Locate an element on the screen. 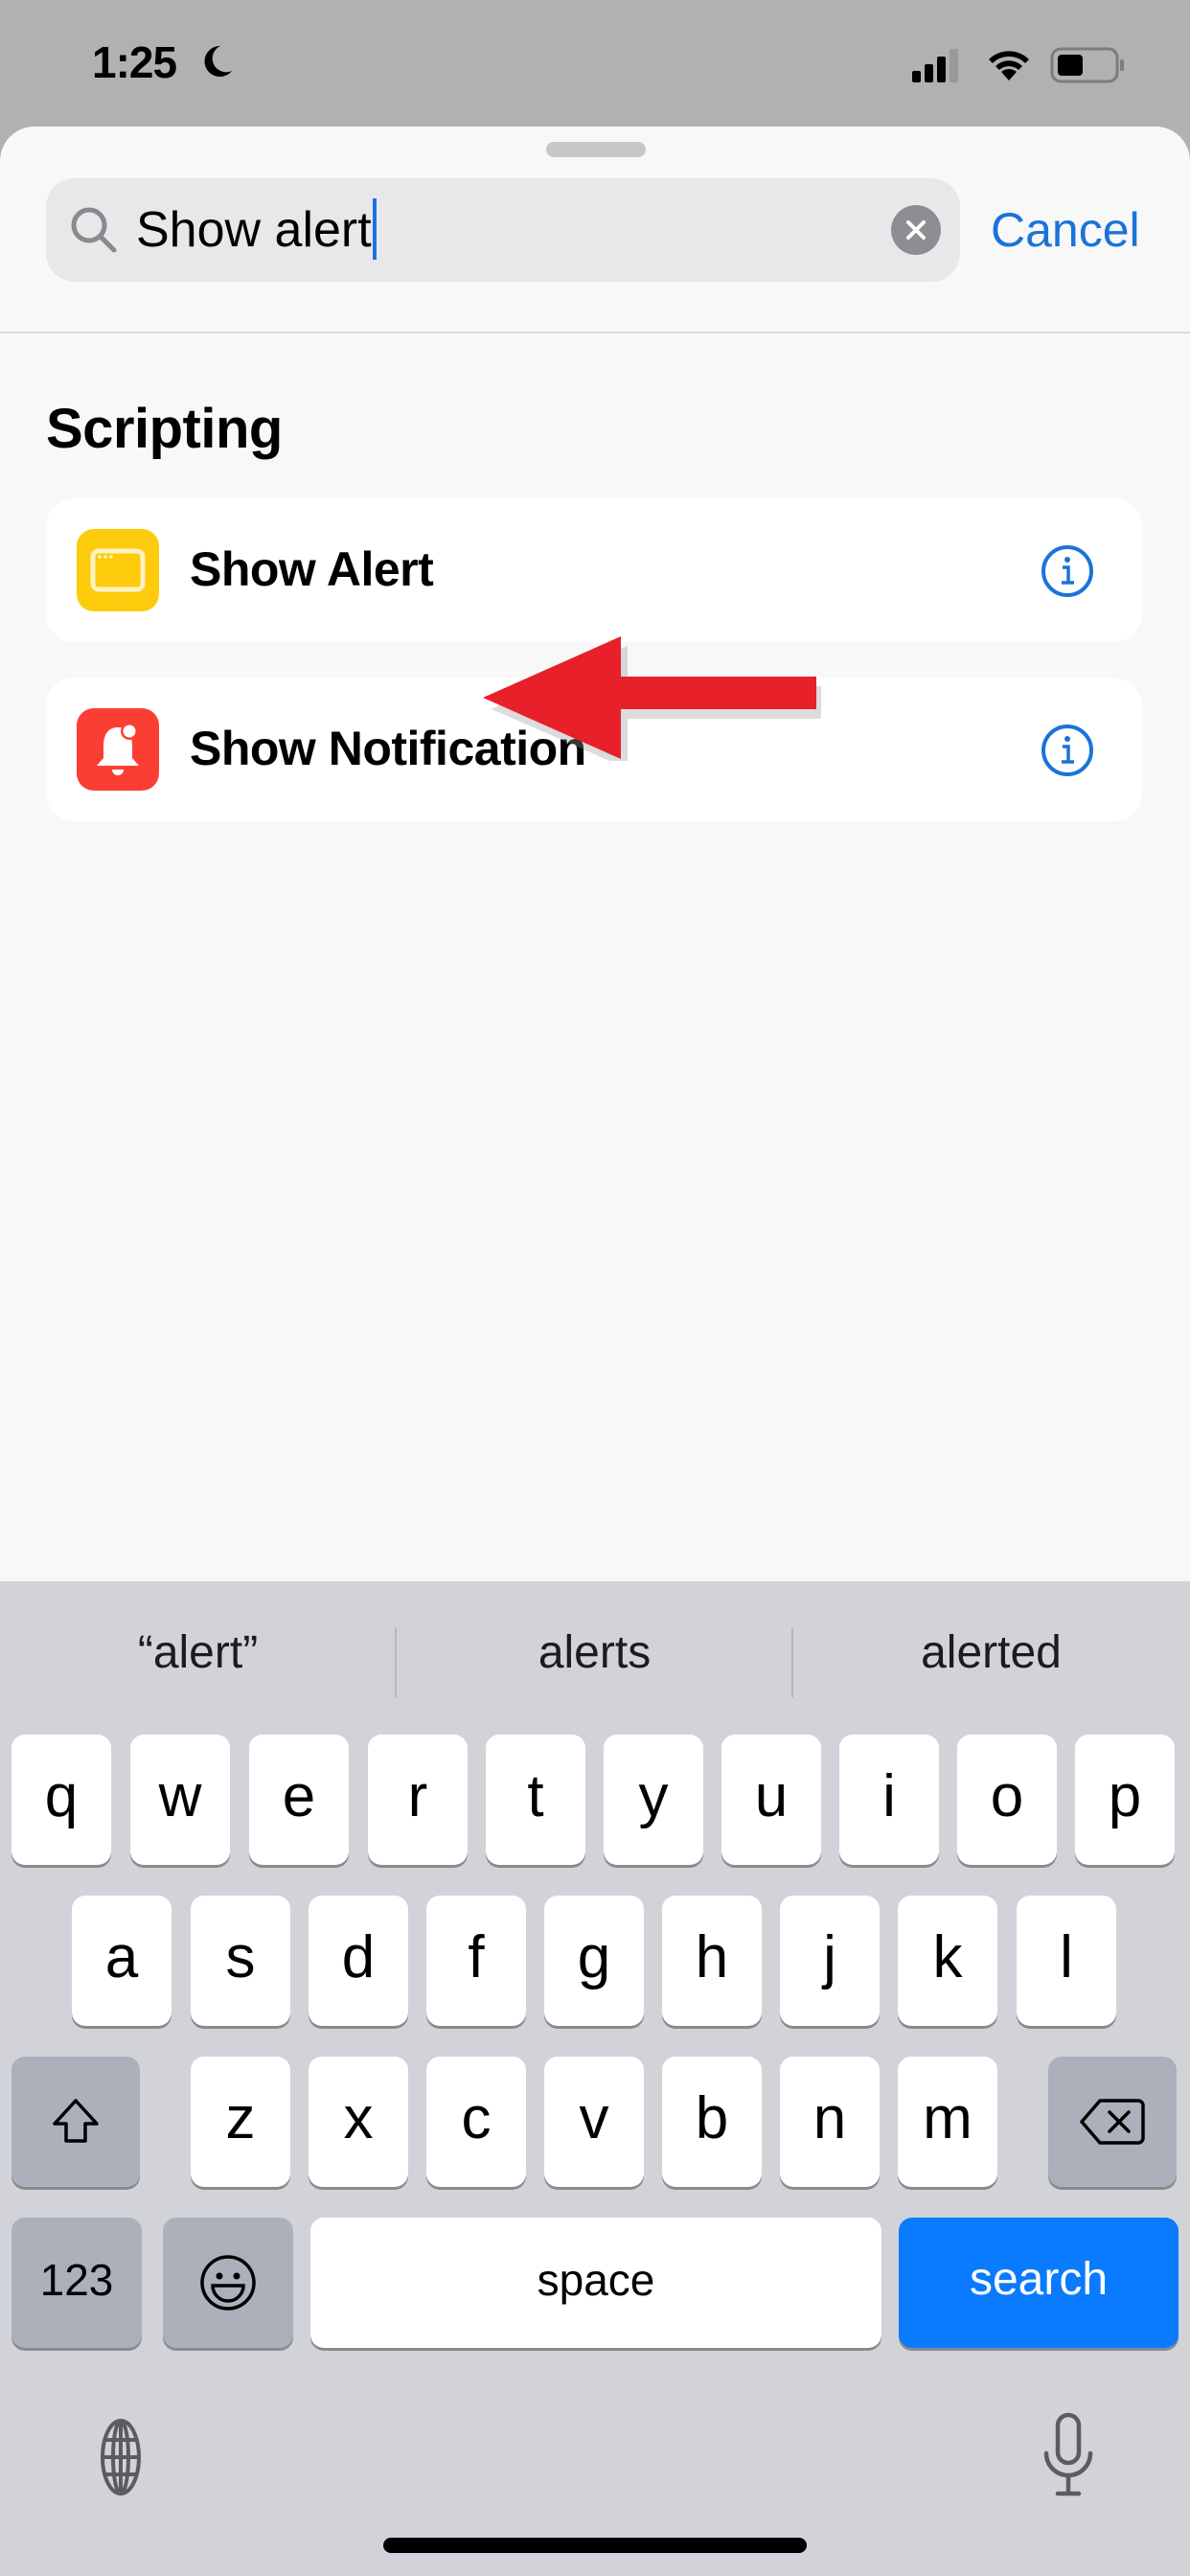  text-caret is located at coordinates (374, 229).